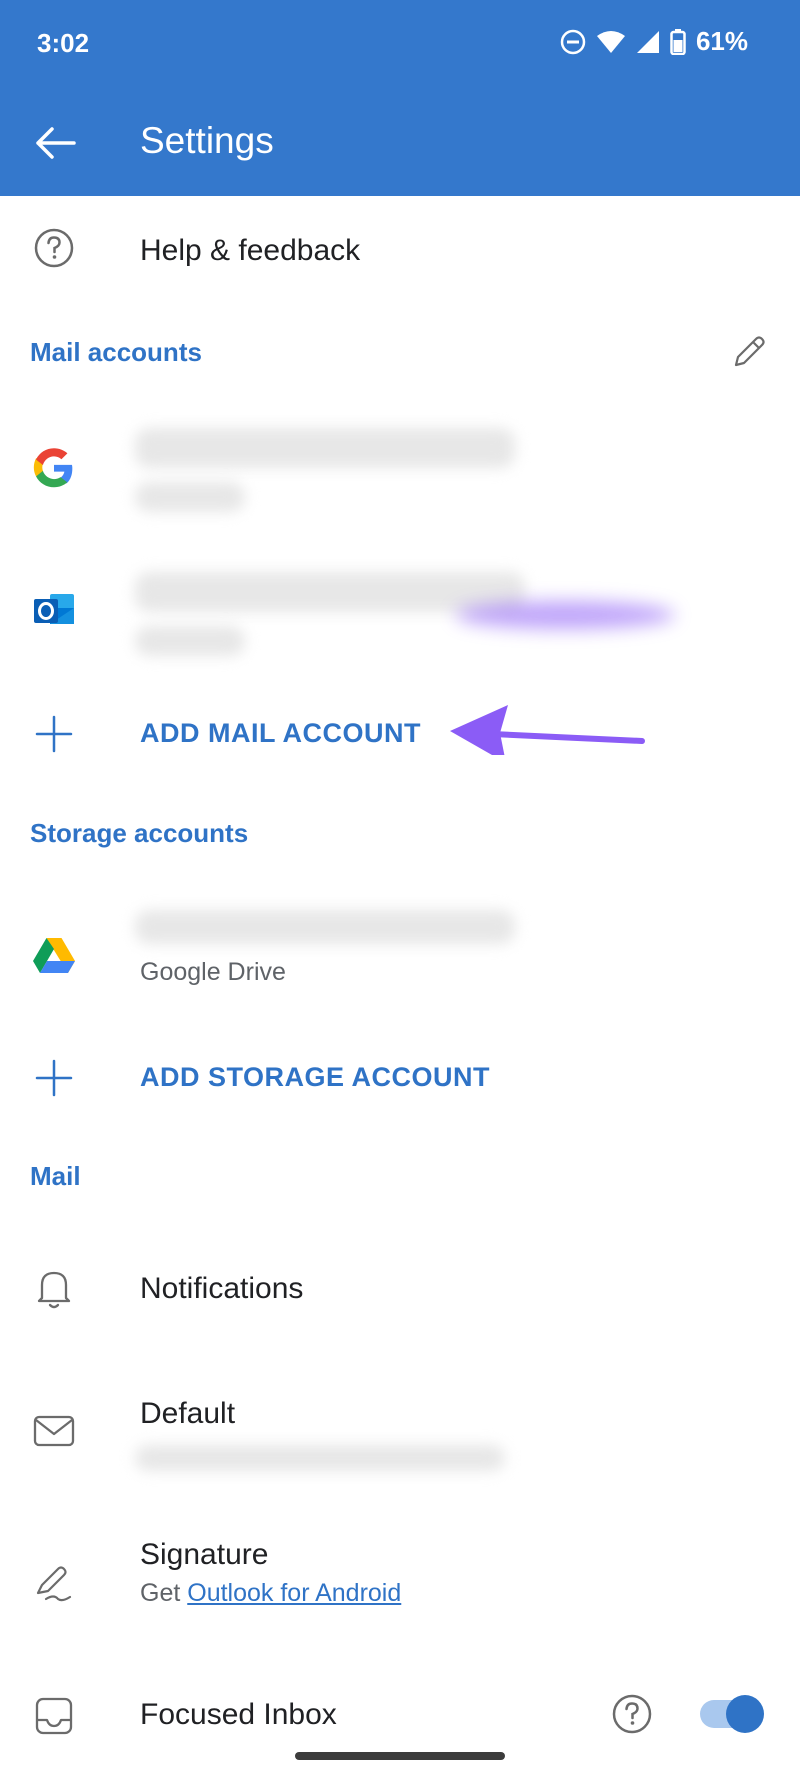 This screenshot has height=1777, width=800. I want to click on mail-accounts-heading: Mail accounts, so click(116, 352).